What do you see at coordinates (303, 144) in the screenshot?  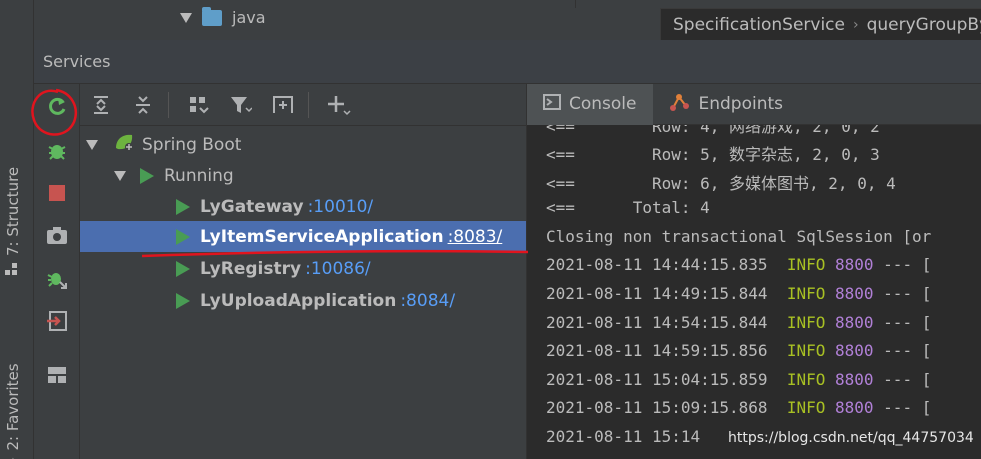 I see `tree-node-spring-boot: Spring Boot` at bounding box center [303, 144].